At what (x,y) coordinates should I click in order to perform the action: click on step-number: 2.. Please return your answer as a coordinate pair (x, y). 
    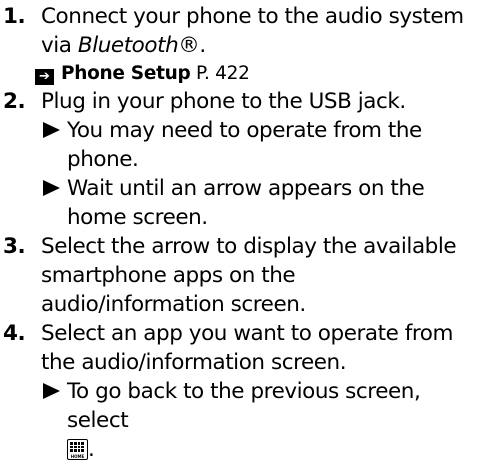
    Looking at the image, I should click on (14, 101).